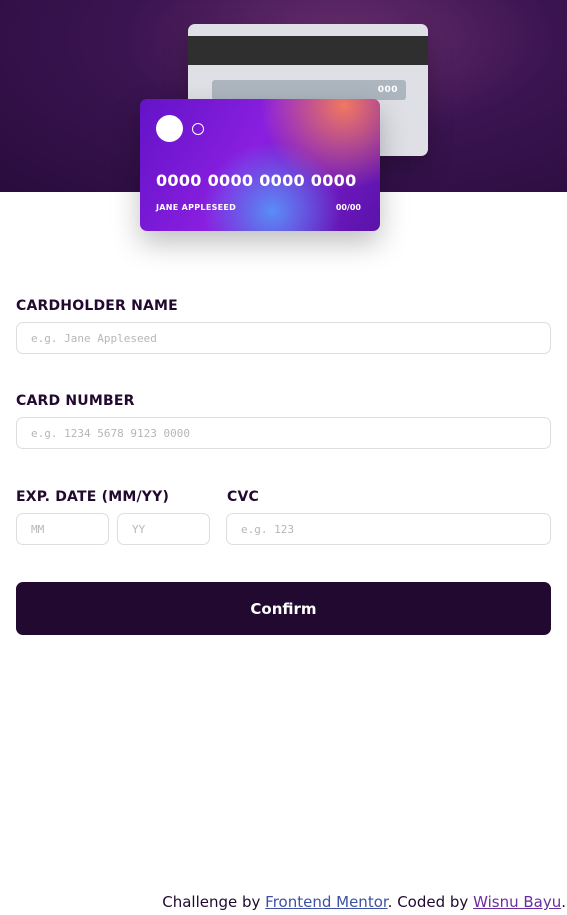 The height and width of the screenshot is (915, 567). I want to click on attribution-suffix: ., so click(563, 902).